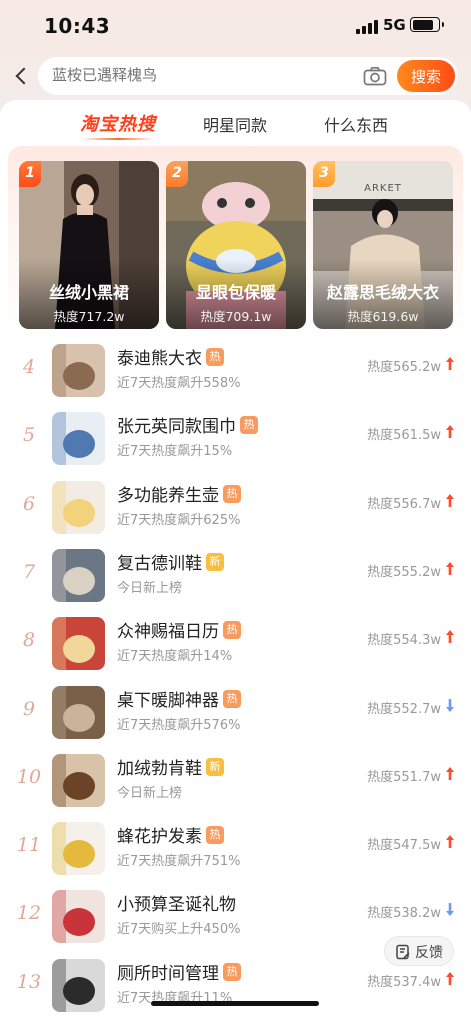 The height and width of the screenshot is (1017, 471). What do you see at coordinates (235, 716) in the screenshot?
I see `hot-search-row: 9 桌下暖脚神器 热 近7天热度飙升576% 热度552.7w` at bounding box center [235, 716].